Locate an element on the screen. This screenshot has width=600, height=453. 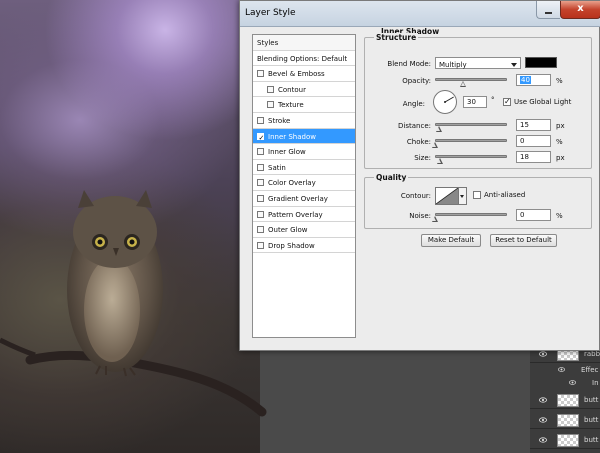
close-icon: x is located at coordinates (580, 8).